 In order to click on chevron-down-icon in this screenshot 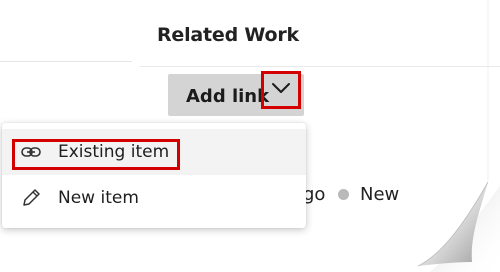, I will do `click(281, 90)`.